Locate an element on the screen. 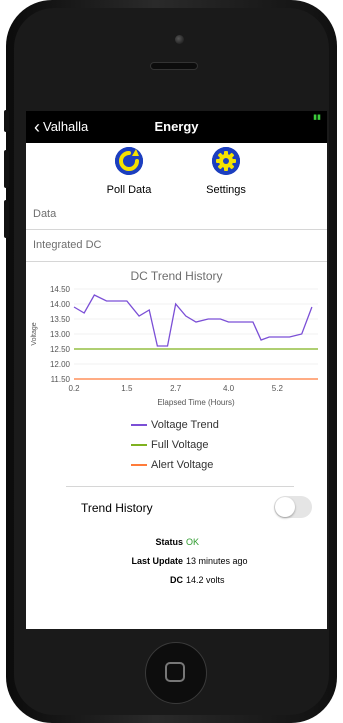 This screenshot has width=343, height=723. x-tick-label: 5.2 is located at coordinates (278, 388).